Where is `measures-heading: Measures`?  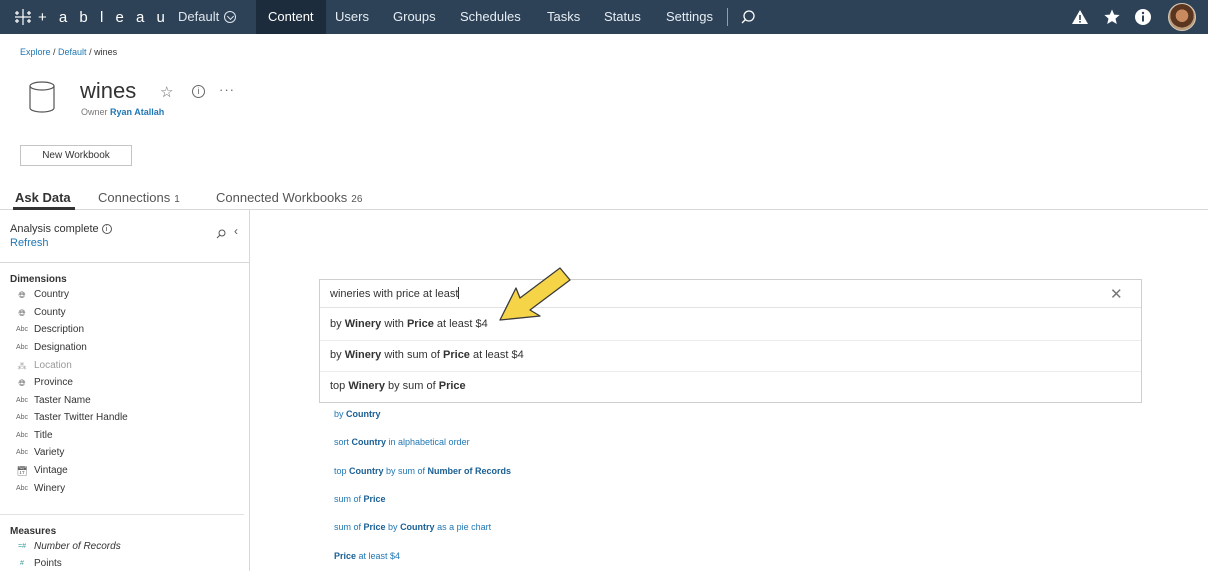
measures-heading: Measures is located at coordinates (33, 531).